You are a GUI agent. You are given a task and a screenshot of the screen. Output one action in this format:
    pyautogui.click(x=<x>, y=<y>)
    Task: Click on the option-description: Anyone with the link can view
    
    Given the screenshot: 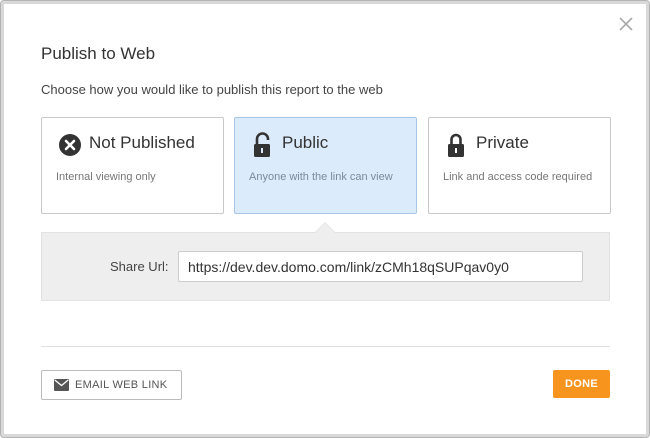 What is the action you would take?
    pyautogui.click(x=321, y=177)
    